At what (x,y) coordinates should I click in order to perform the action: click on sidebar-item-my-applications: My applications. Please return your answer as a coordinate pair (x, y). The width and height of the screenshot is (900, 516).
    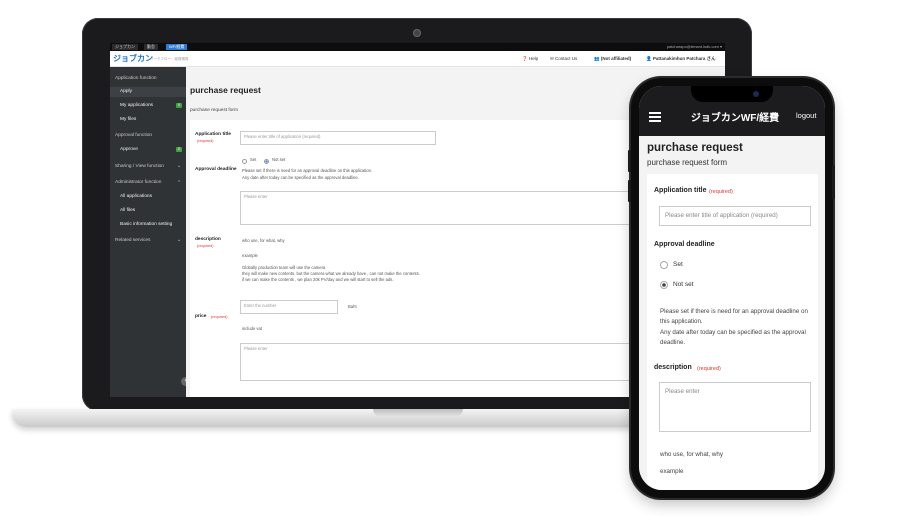
    Looking at the image, I should click on (136, 105).